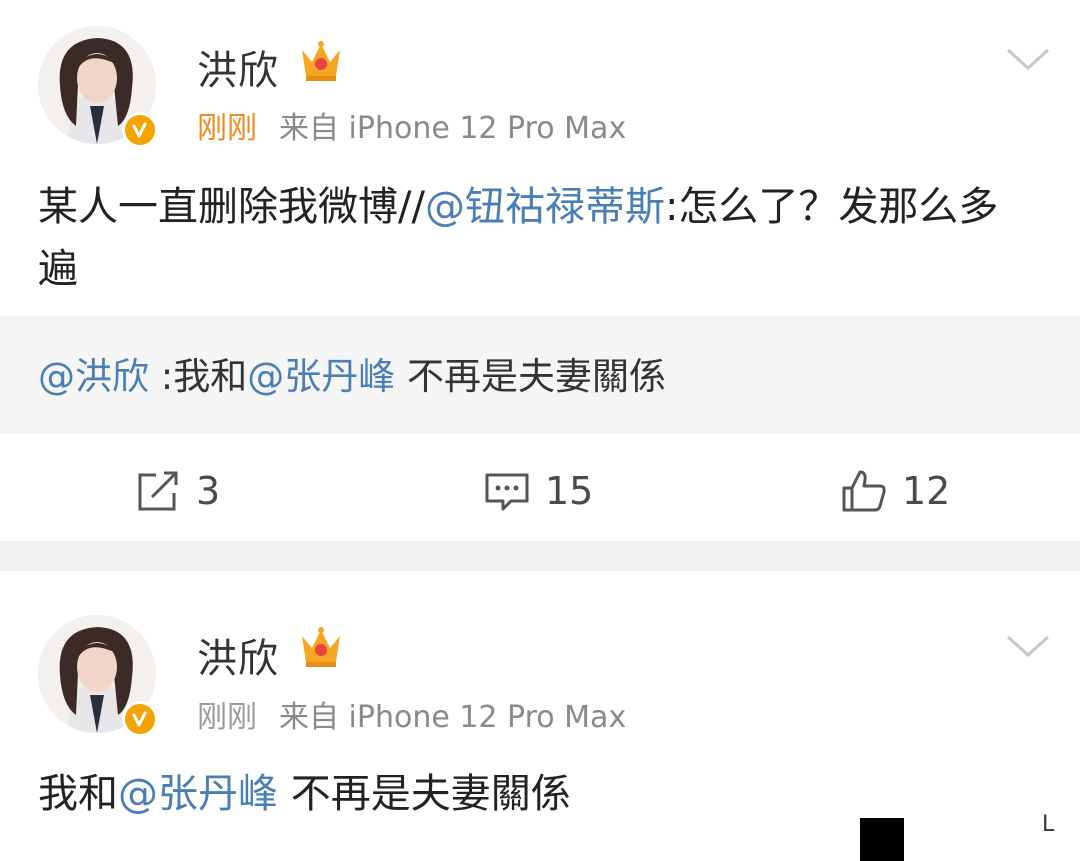  I want to click on comment-count: 15, so click(569, 491).